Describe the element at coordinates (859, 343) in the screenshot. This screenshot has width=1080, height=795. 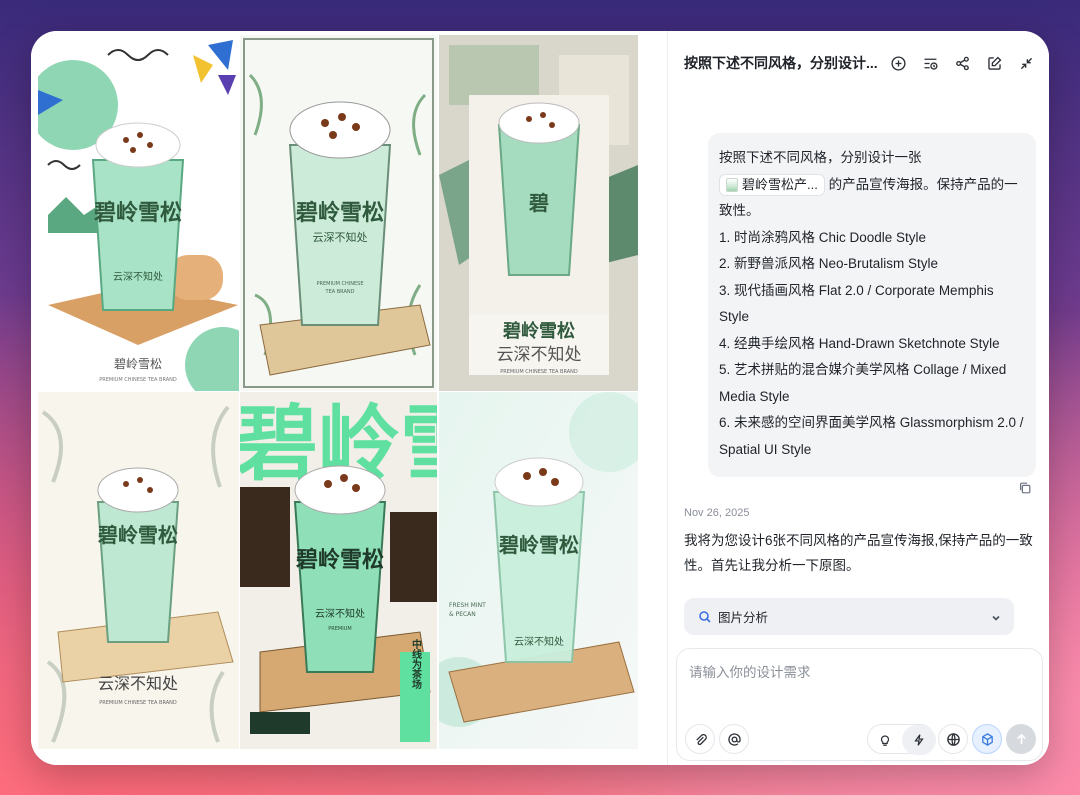
I see `style-item: 4. 经典手绘风格 Hand-Drawn Sketchnote Style` at that location.